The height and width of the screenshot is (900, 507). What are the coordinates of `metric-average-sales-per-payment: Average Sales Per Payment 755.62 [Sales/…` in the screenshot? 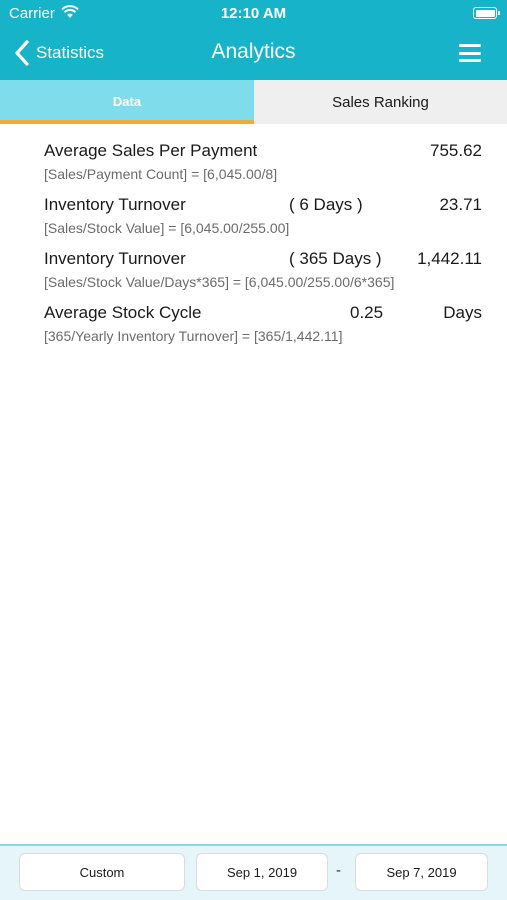 It's located at (263, 161).